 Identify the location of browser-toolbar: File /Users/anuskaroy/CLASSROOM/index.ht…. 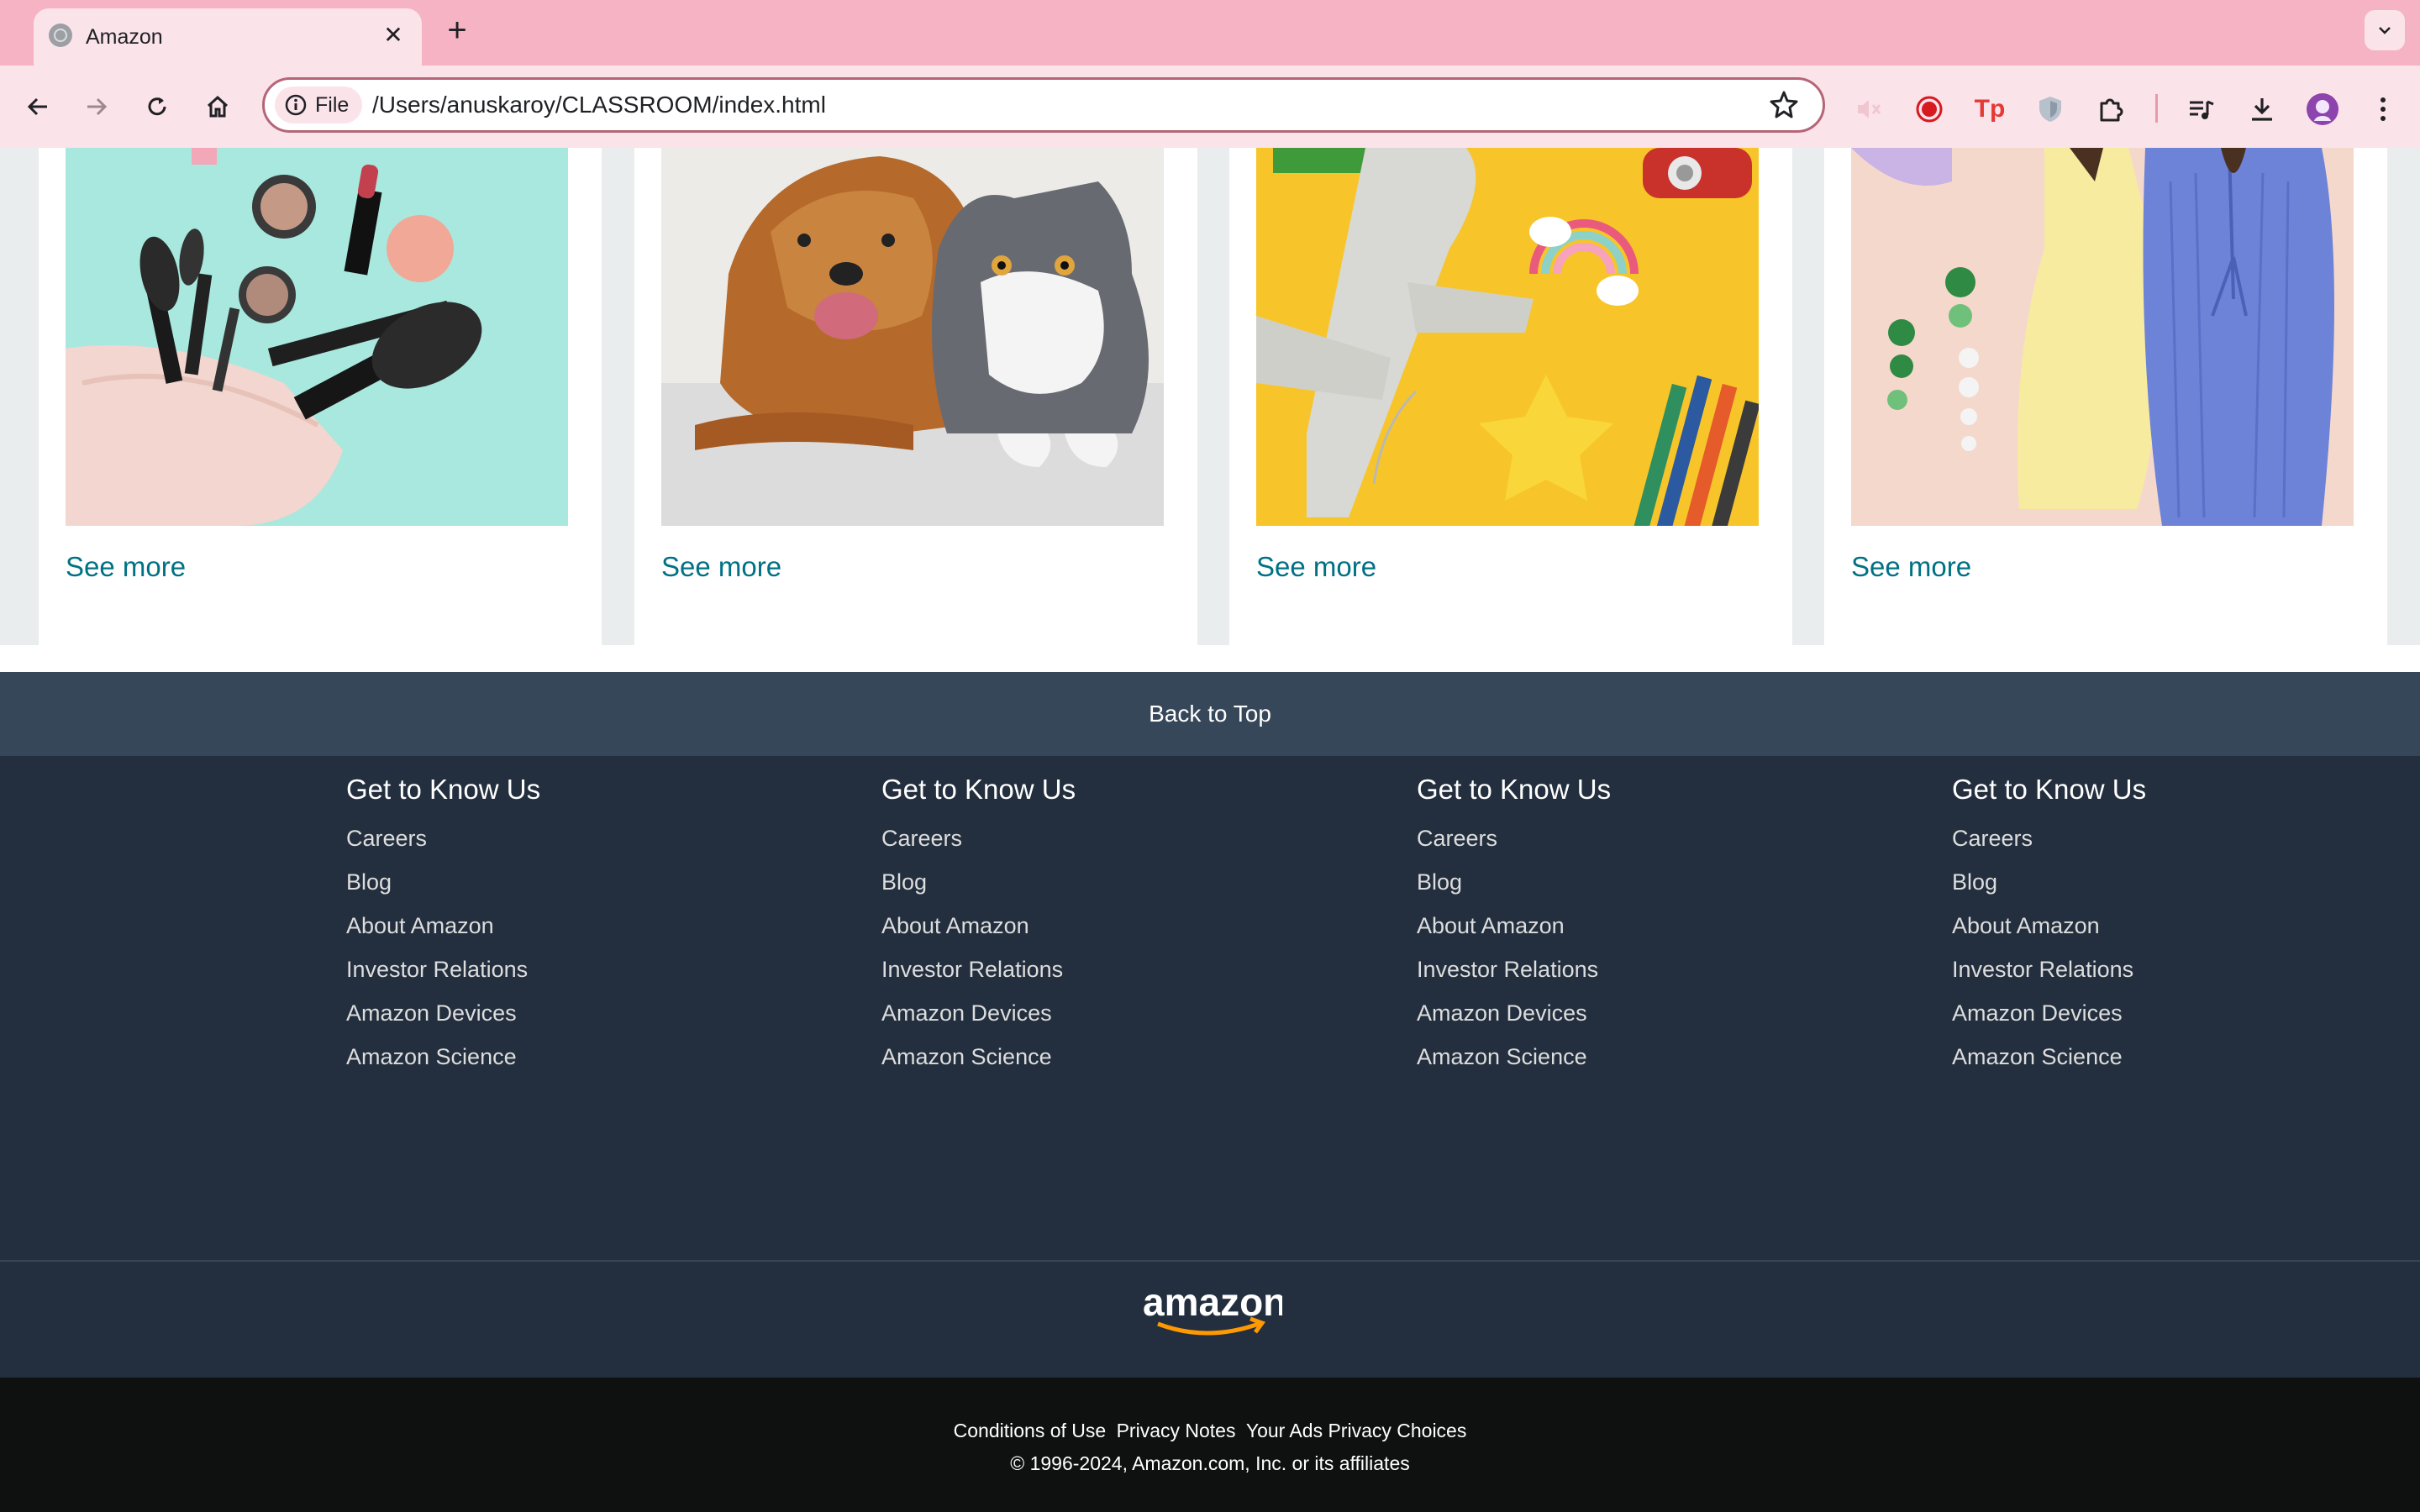
(1210, 107).